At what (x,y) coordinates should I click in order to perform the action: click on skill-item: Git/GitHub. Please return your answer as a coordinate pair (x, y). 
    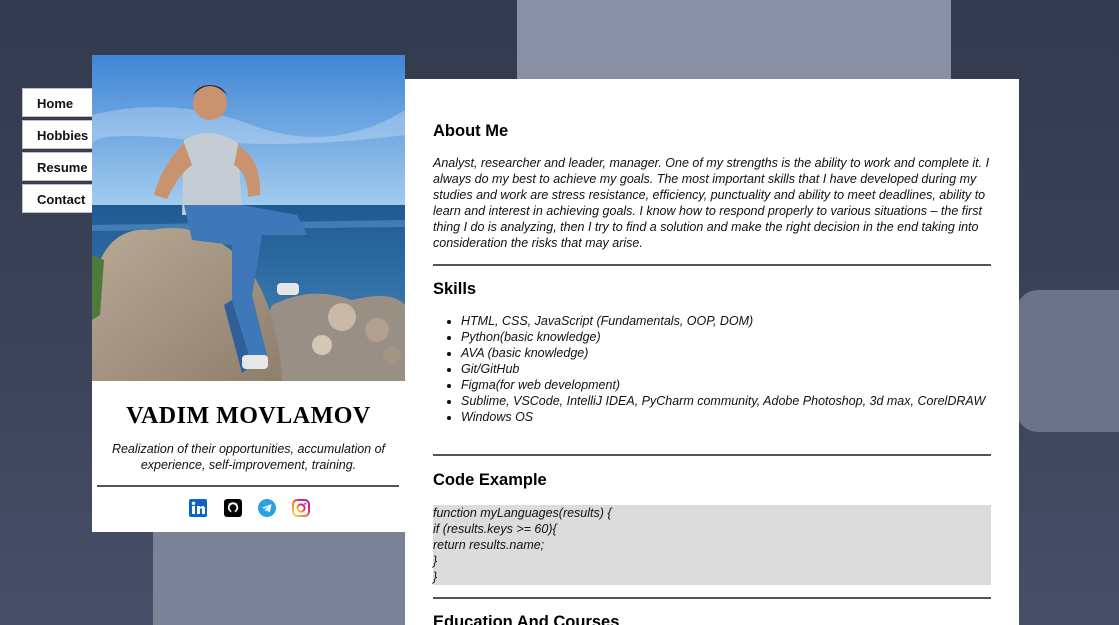
    Looking at the image, I should click on (731, 369).